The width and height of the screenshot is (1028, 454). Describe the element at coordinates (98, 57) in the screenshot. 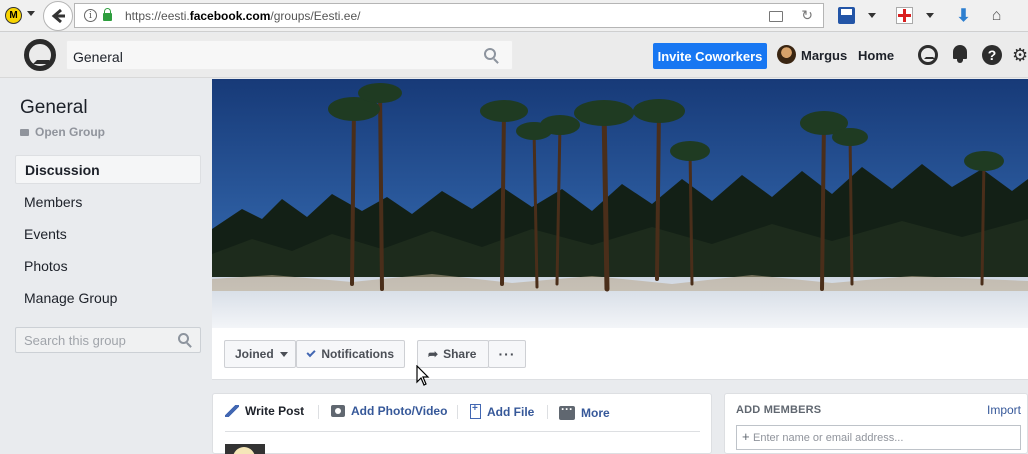

I see `search-input-value: General` at that location.